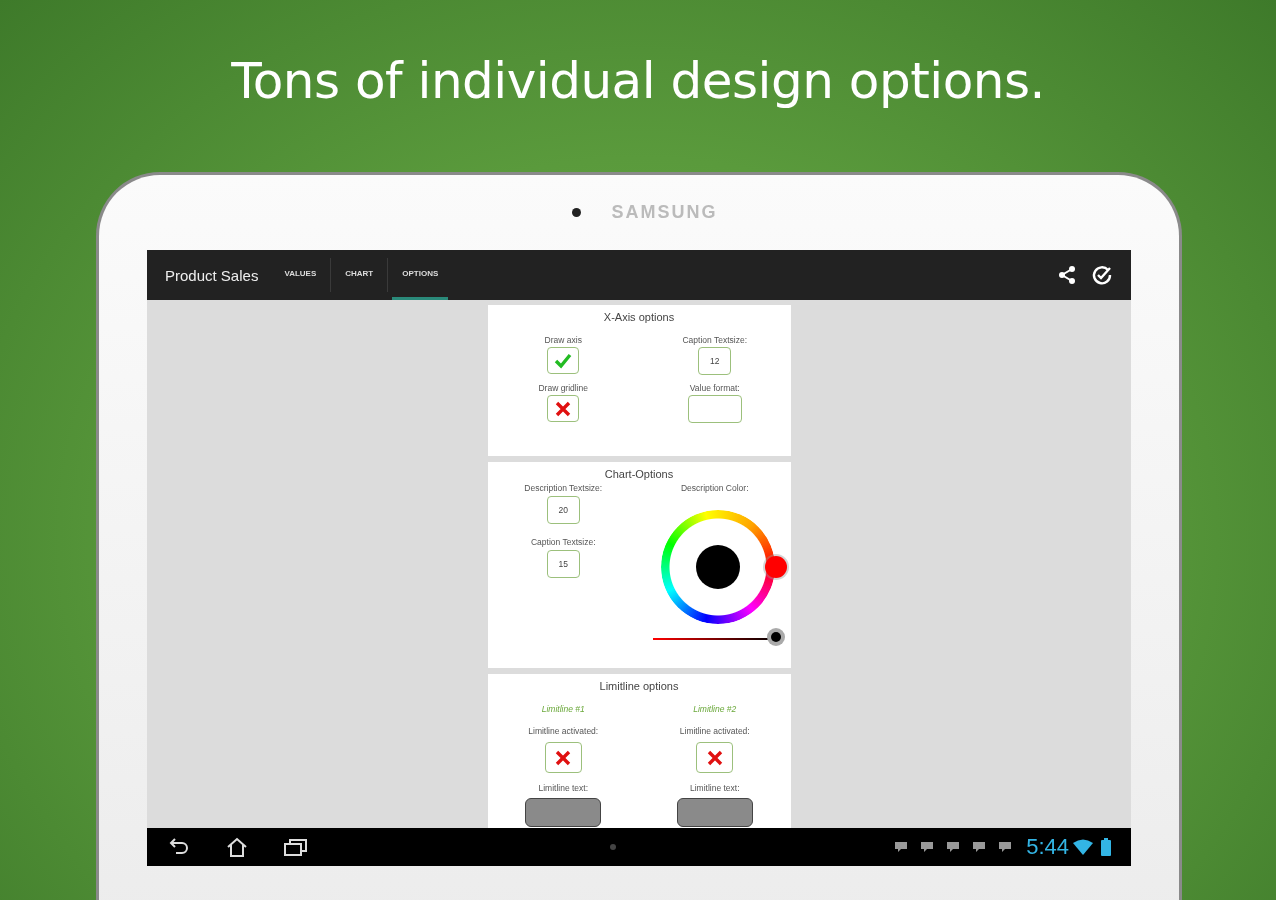 The image size is (1276, 900). I want to click on home-icon, so click(237, 847).